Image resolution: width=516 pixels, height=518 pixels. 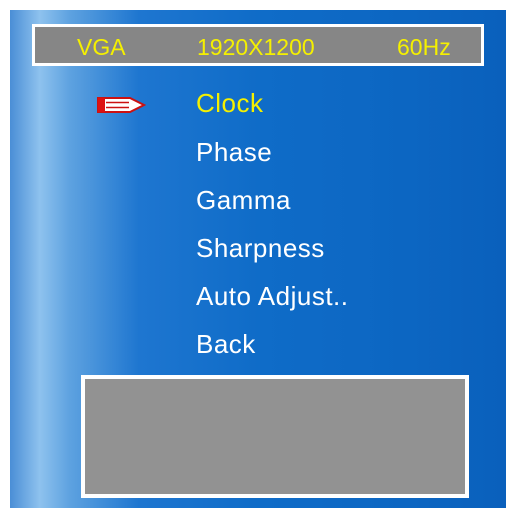 I want to click on resolution-label: 1920X1200, so click(x=256, y=47).